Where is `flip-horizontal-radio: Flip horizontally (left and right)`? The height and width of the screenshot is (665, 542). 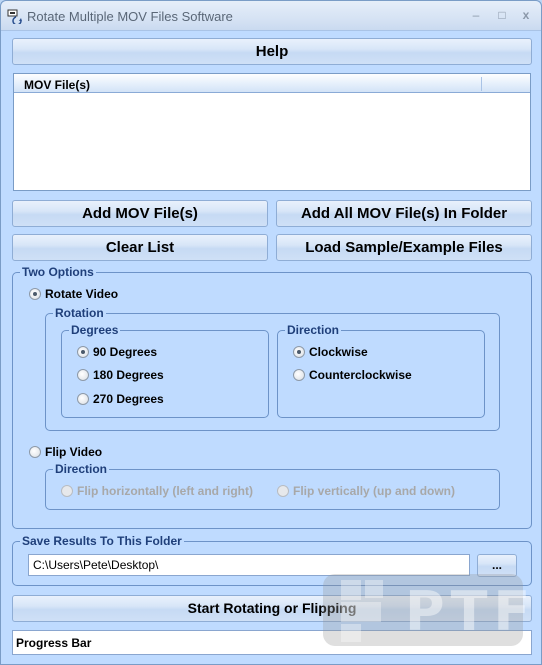 flip-horizontal-radio: Flip horizontally (left and right) is located at coordinates (157, 491).